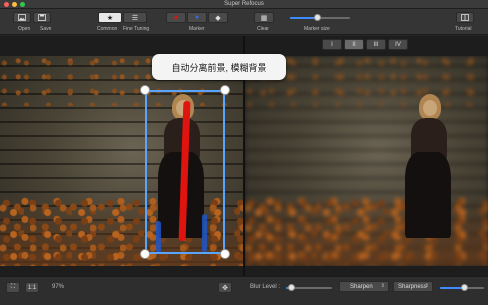  I want to click on open-button, so click(22, 17).